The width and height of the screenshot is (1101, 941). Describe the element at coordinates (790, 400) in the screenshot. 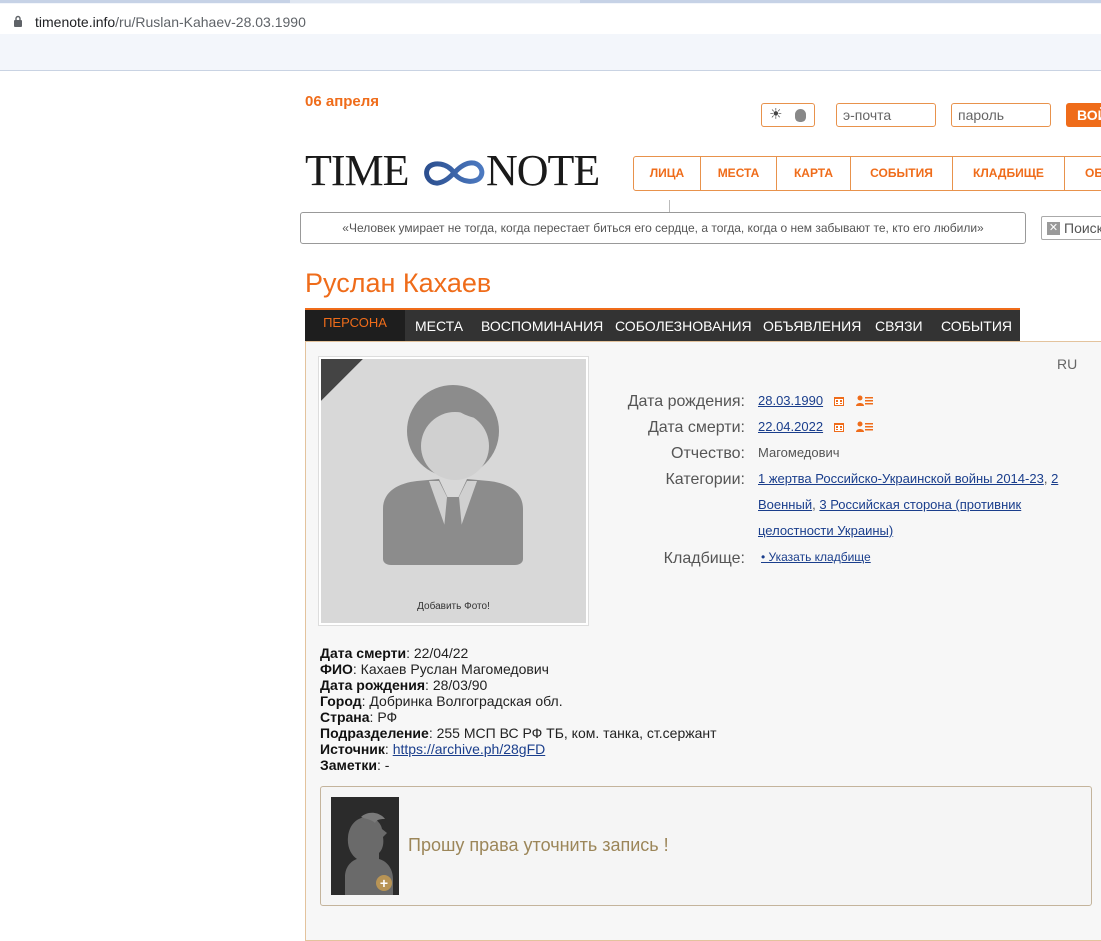

I see `birth-date-link: 28.03.1990` at that location.